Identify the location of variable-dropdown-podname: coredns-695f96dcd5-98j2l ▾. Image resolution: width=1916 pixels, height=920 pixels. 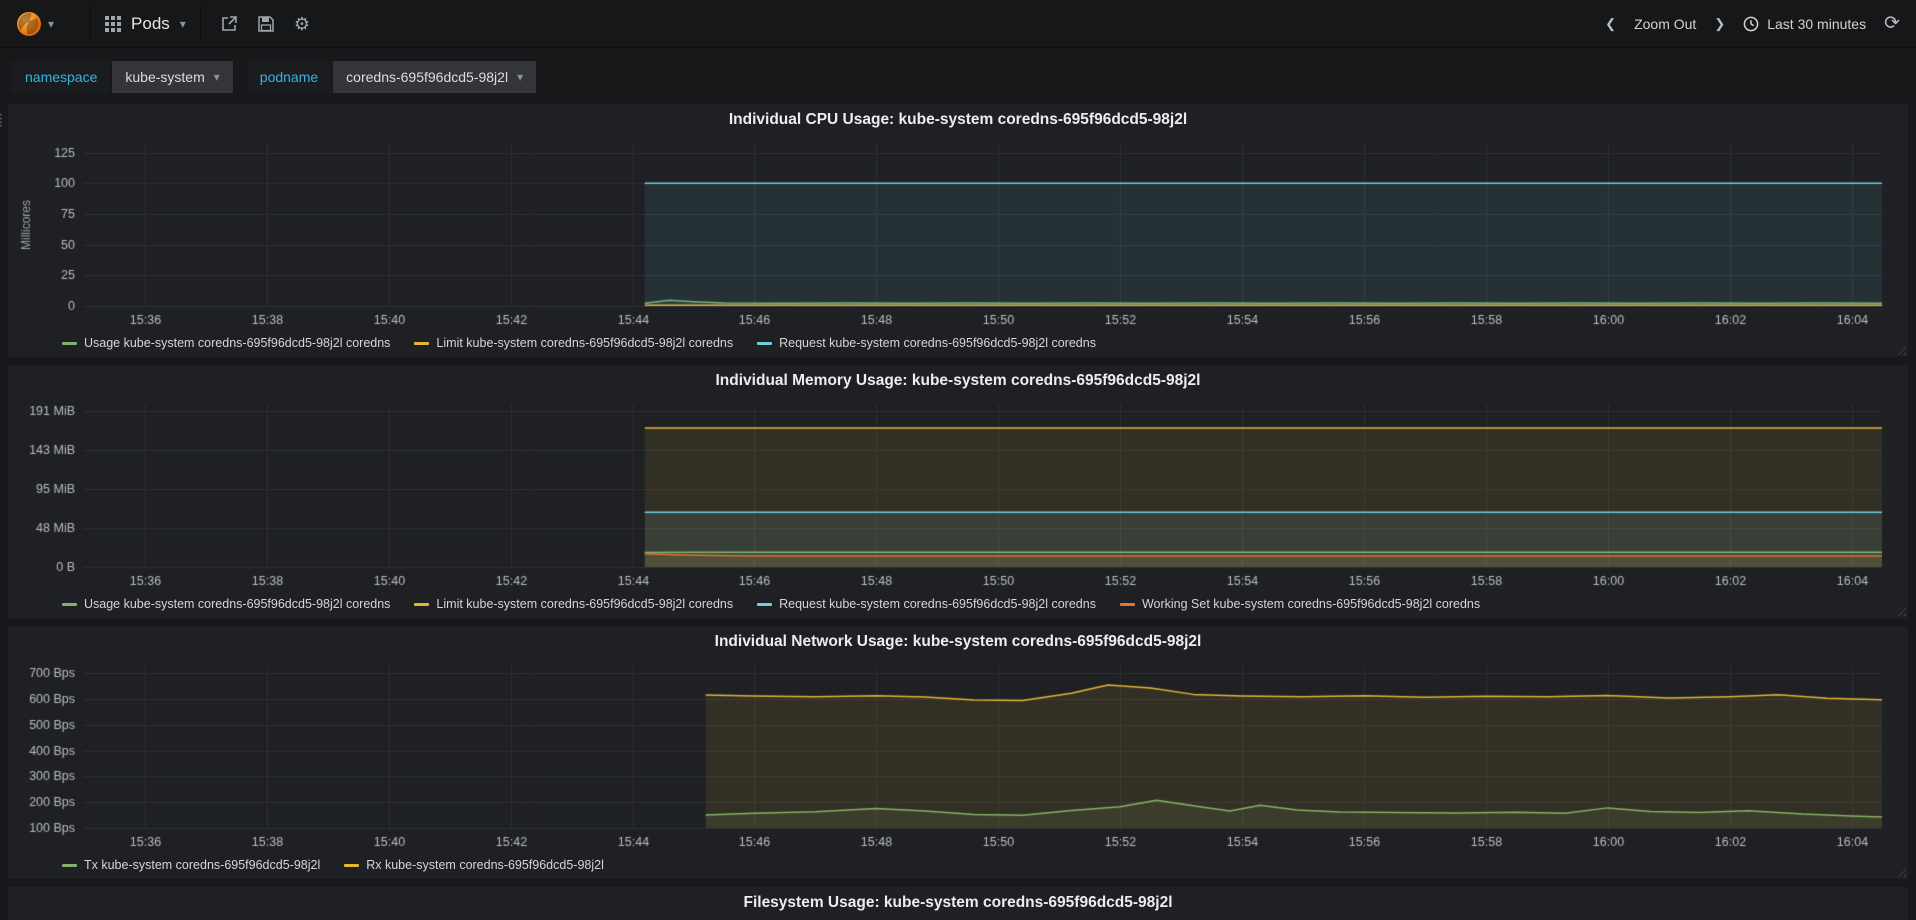
(435, 77).